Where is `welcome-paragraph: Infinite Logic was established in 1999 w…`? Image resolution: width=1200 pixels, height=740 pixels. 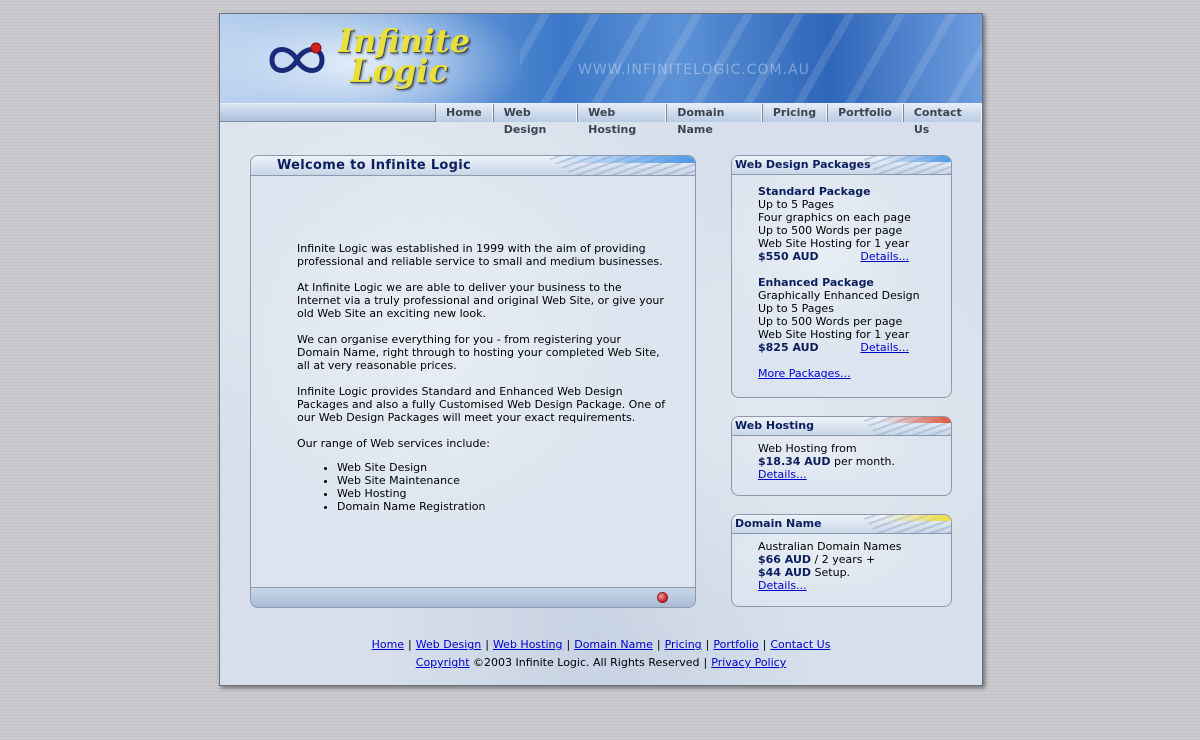 welcome-paragraph: Infinite Logic was established in 1999 w… is located at coordinates (480, 255).